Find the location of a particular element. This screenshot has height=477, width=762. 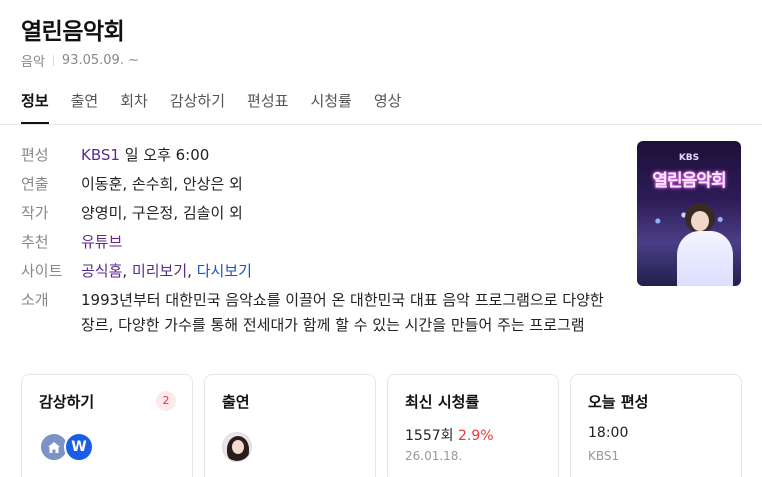

card-title: 출연 is located at coordinates (236, 402).